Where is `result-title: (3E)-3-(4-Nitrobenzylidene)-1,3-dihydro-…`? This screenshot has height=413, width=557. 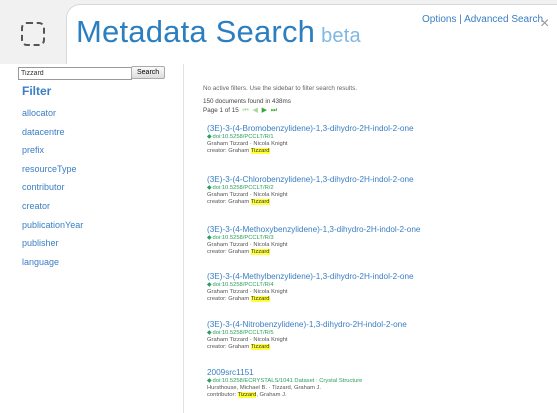 result-title: (3E)-3-(4-Nitrobenzylidene)-1,3-dihydro-… is located at coordinates (377, 325).